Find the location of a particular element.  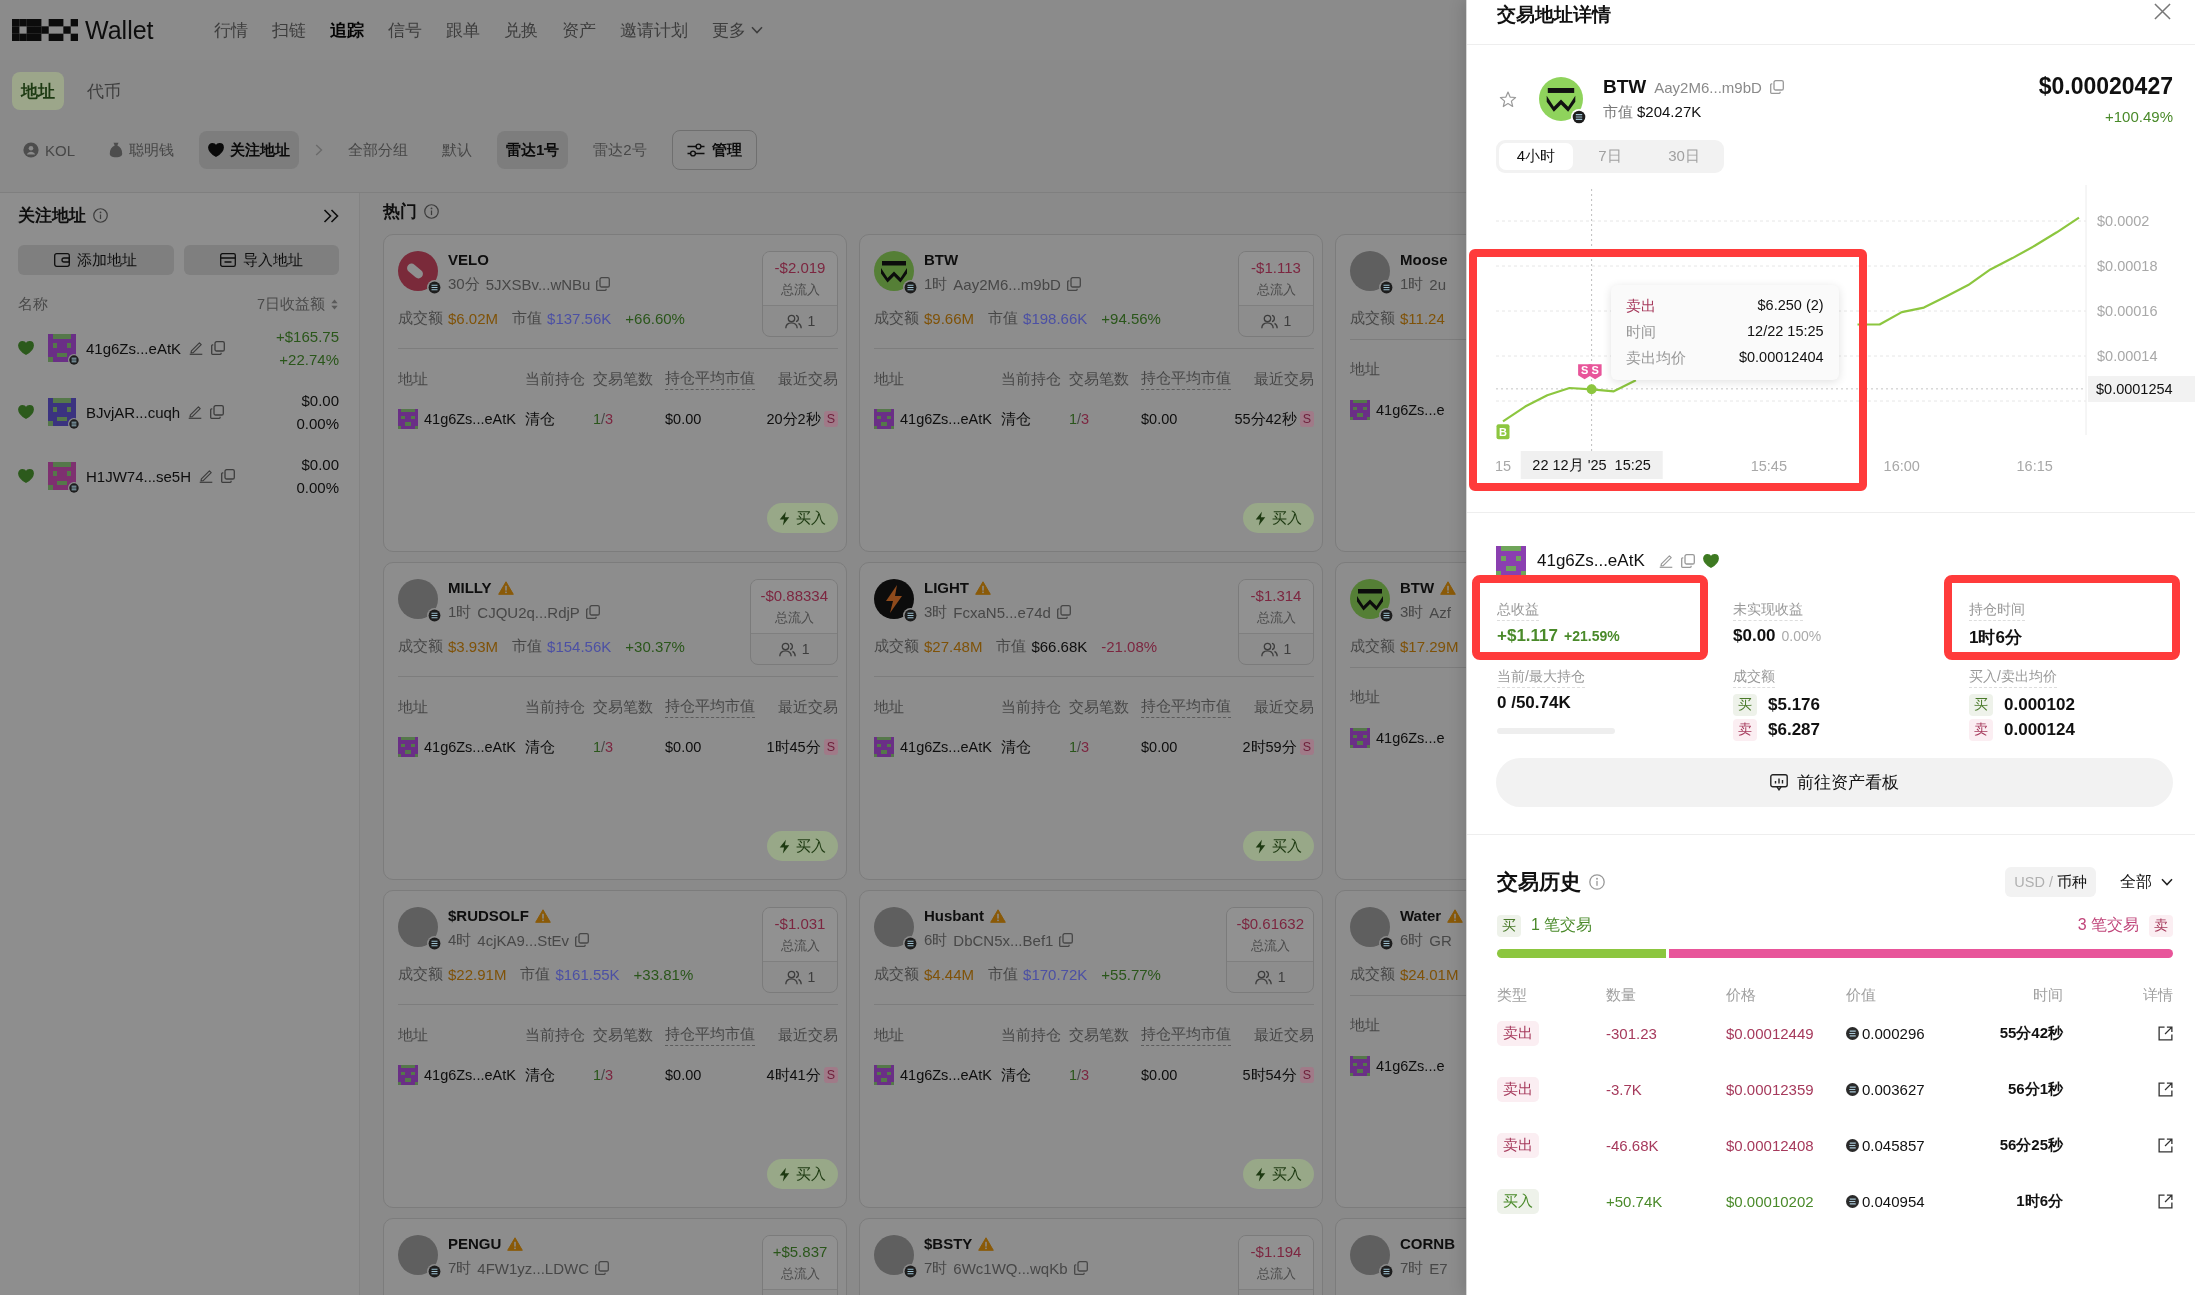

nav-link: 更多 is located at coordinates (737, 30).